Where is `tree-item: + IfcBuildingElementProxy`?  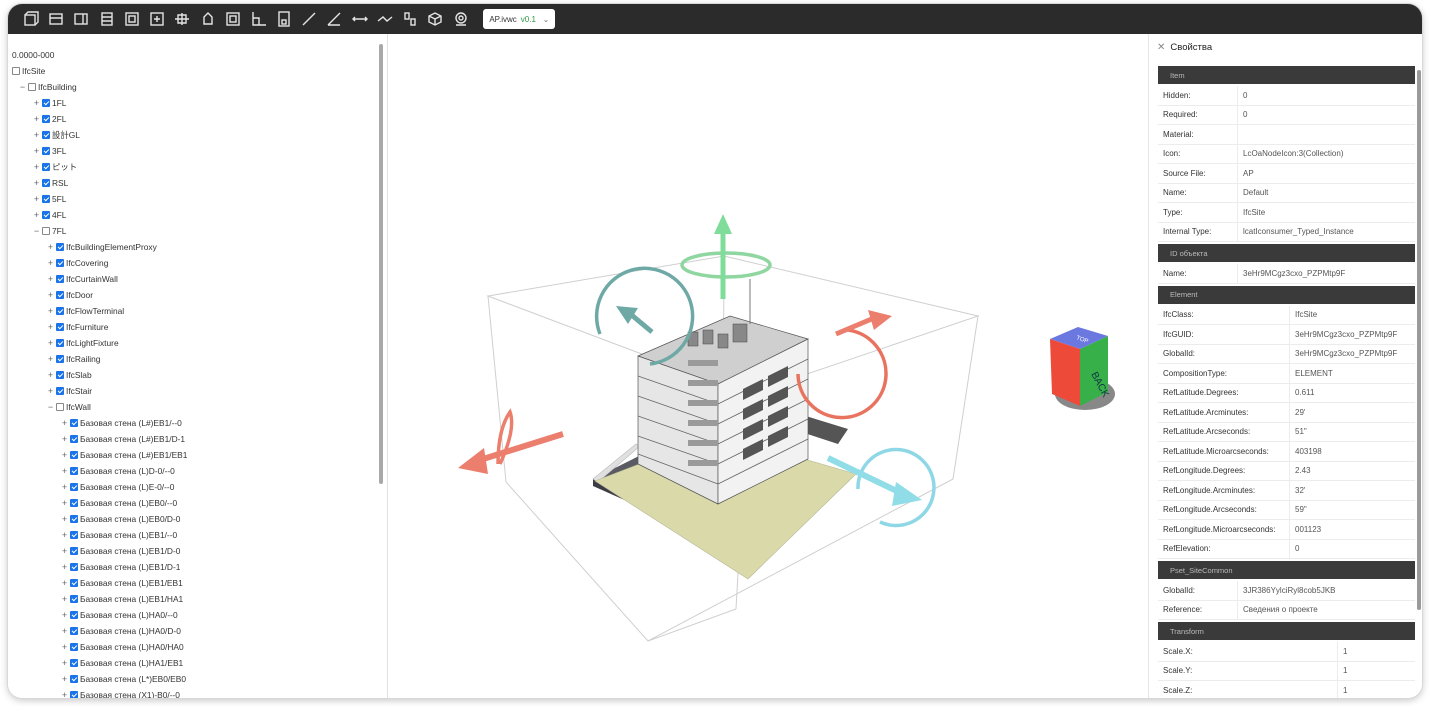
tree-item: + IfcBuildingElementProxy is located at coordinates (101, 247).